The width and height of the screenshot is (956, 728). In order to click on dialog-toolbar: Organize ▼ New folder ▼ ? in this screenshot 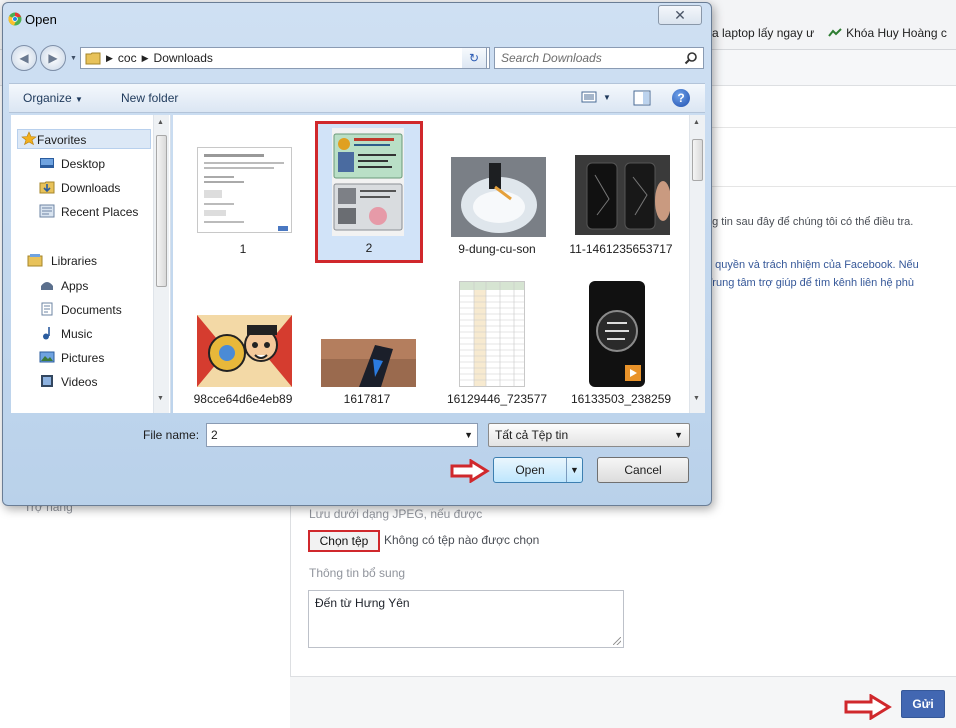, I will do `click(357, 98)`.